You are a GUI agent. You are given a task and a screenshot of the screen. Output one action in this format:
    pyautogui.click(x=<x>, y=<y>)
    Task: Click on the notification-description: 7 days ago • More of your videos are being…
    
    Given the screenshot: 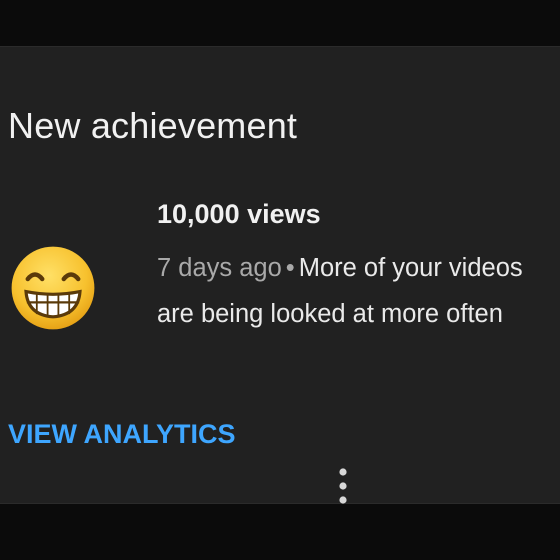 What is the action you would take?
    pyautogui.click(x=352, y=291)
    